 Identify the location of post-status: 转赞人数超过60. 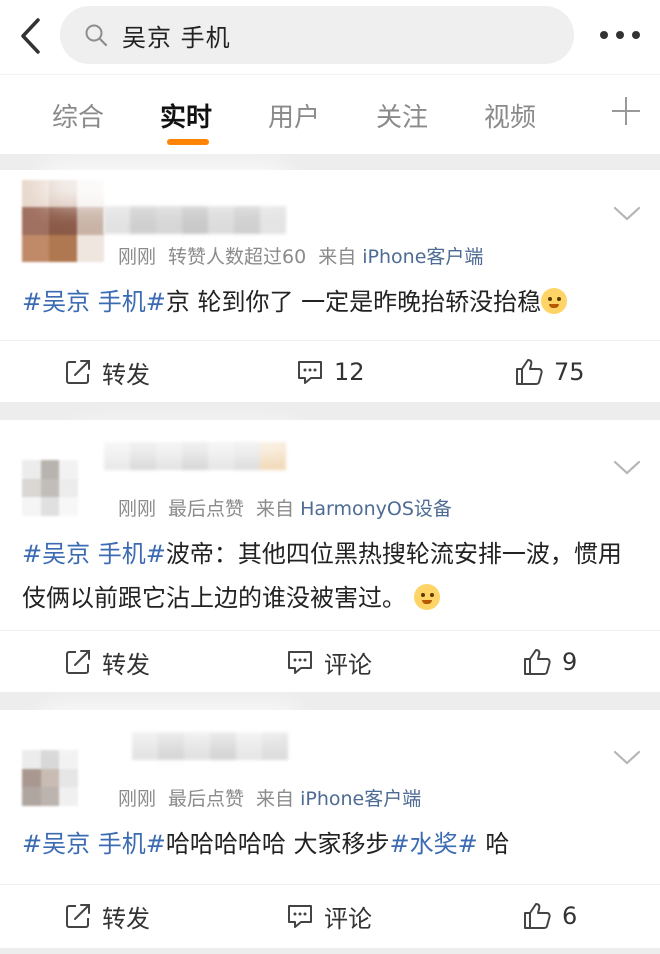
(237, 257).